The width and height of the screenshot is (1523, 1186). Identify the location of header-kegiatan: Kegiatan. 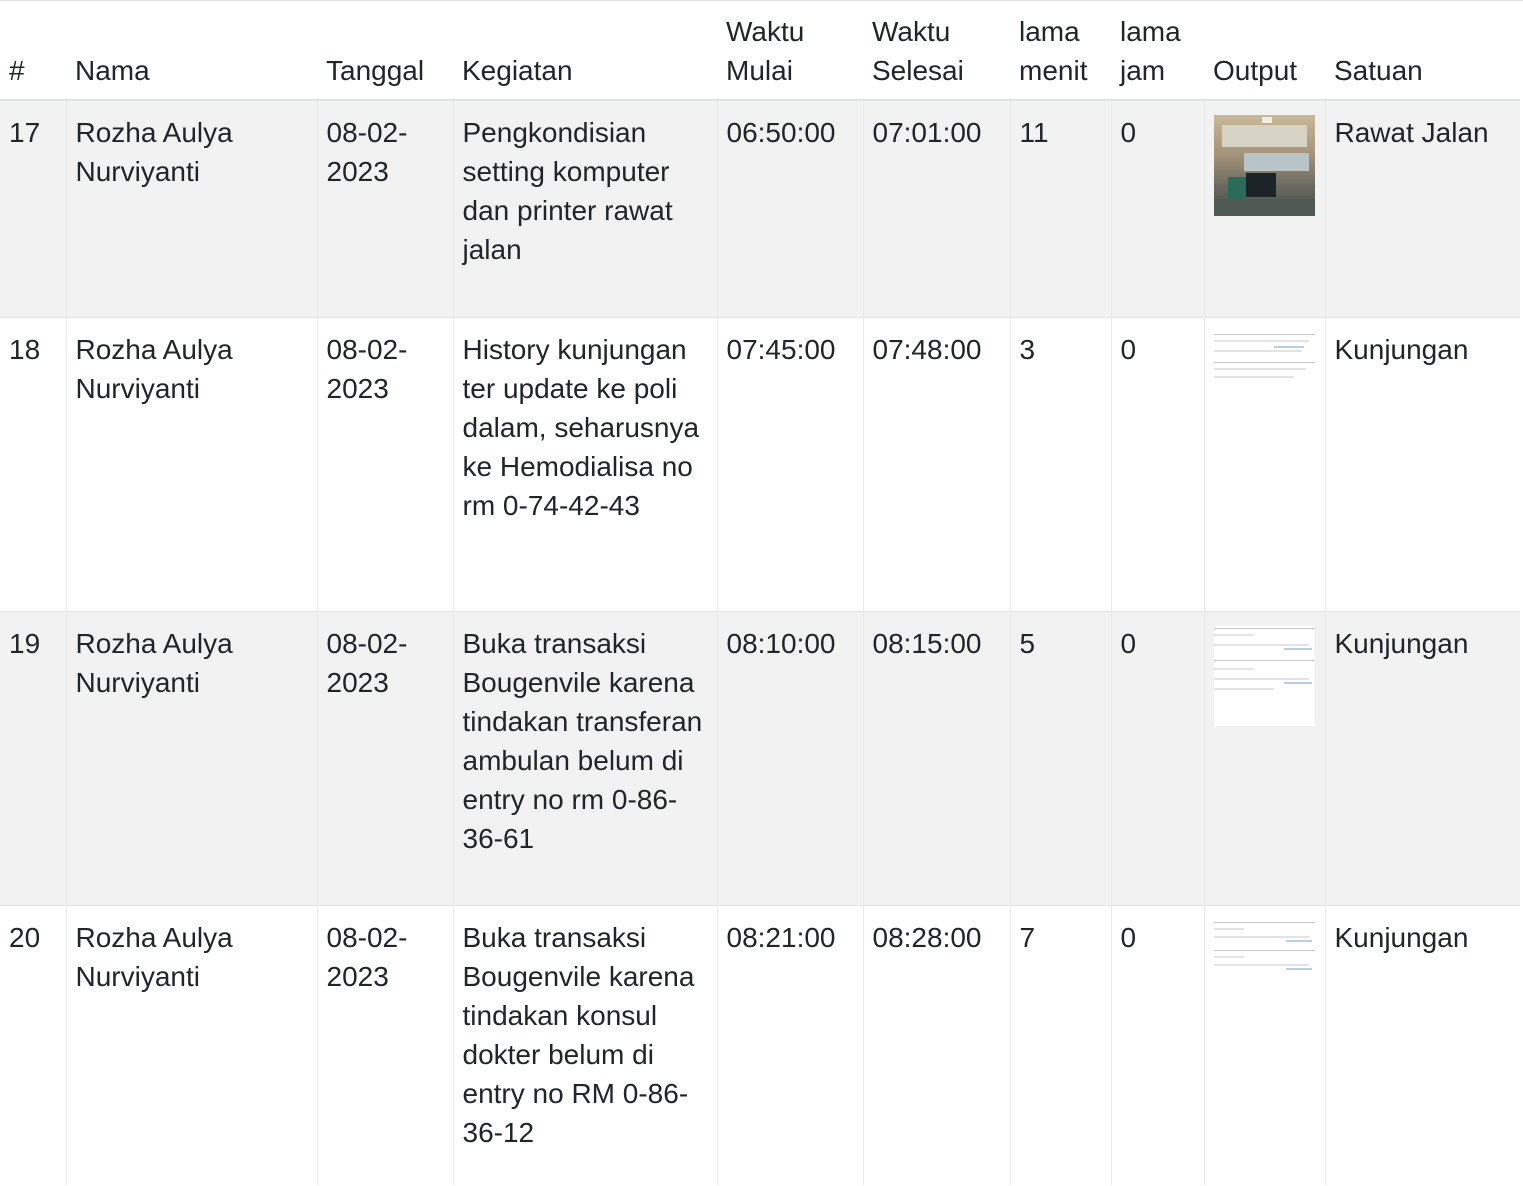
(585, 51).